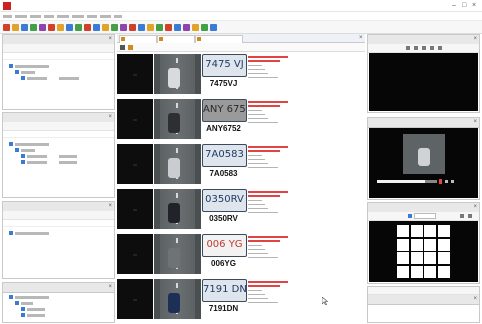 The height and width of the screenshot is (324, 482). What do you see at coordinates (464, 6) in the screenshot?
I see `maximize-icon: □` at bounding box center [464, 6].